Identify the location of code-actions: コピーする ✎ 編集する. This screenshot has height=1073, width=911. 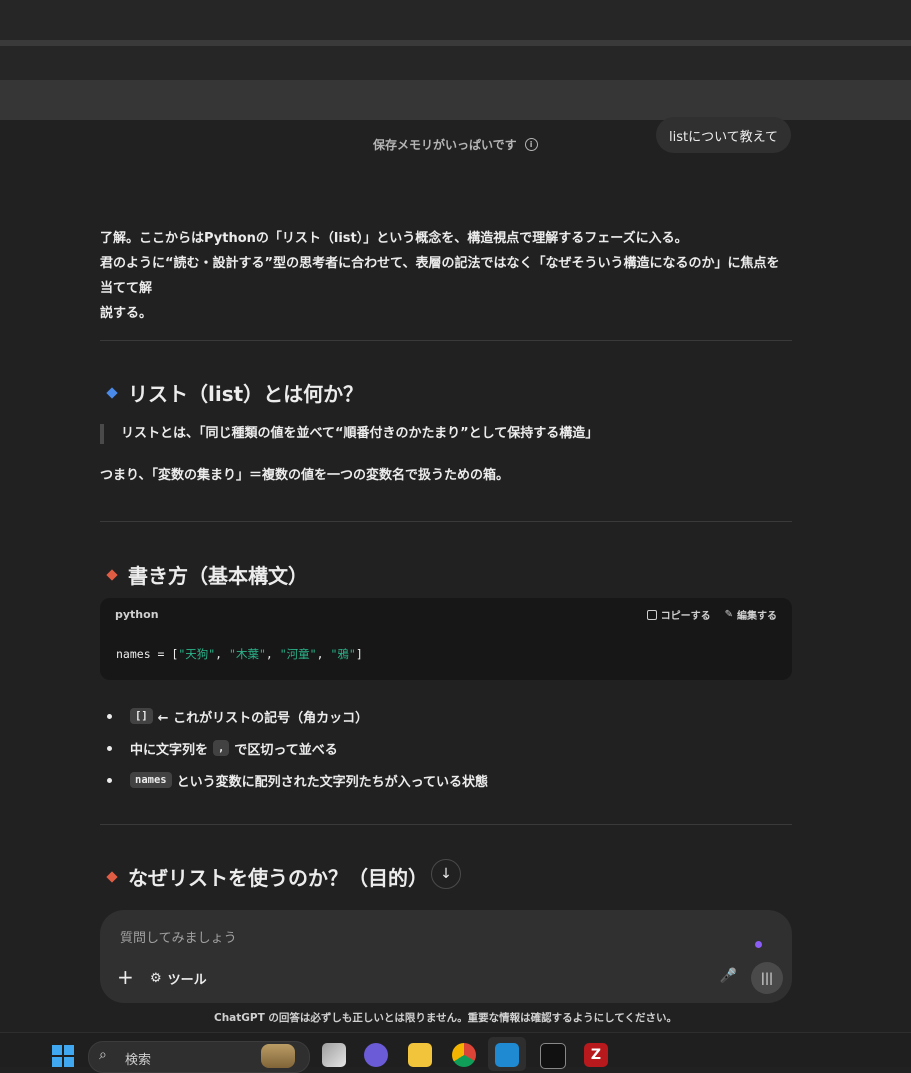
(711, 614).